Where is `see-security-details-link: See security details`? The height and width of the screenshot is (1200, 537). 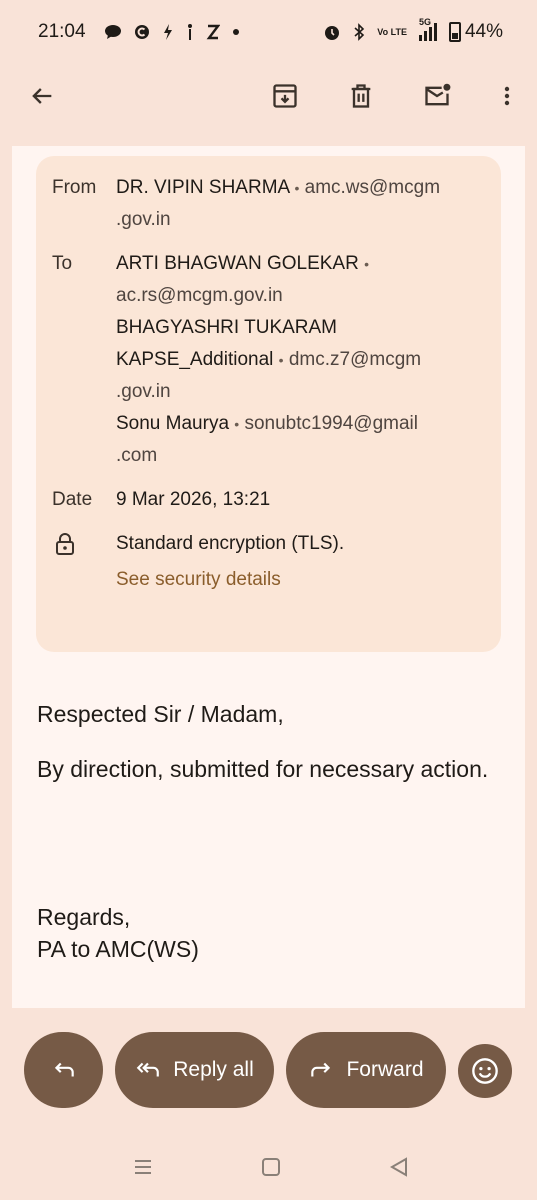
see-security-details-link: See security details is located at coordinates (296, 580).